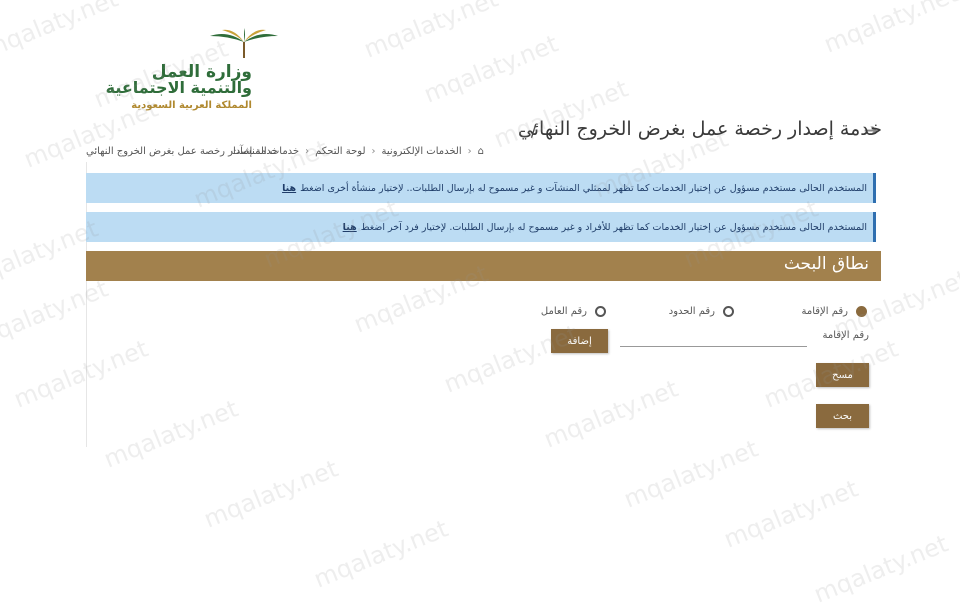 The height and width of the screenshot is (609, 960). Describe the element at coordinates (842, 375) in the screenshot. I see `clear-button: مسح` at that location.